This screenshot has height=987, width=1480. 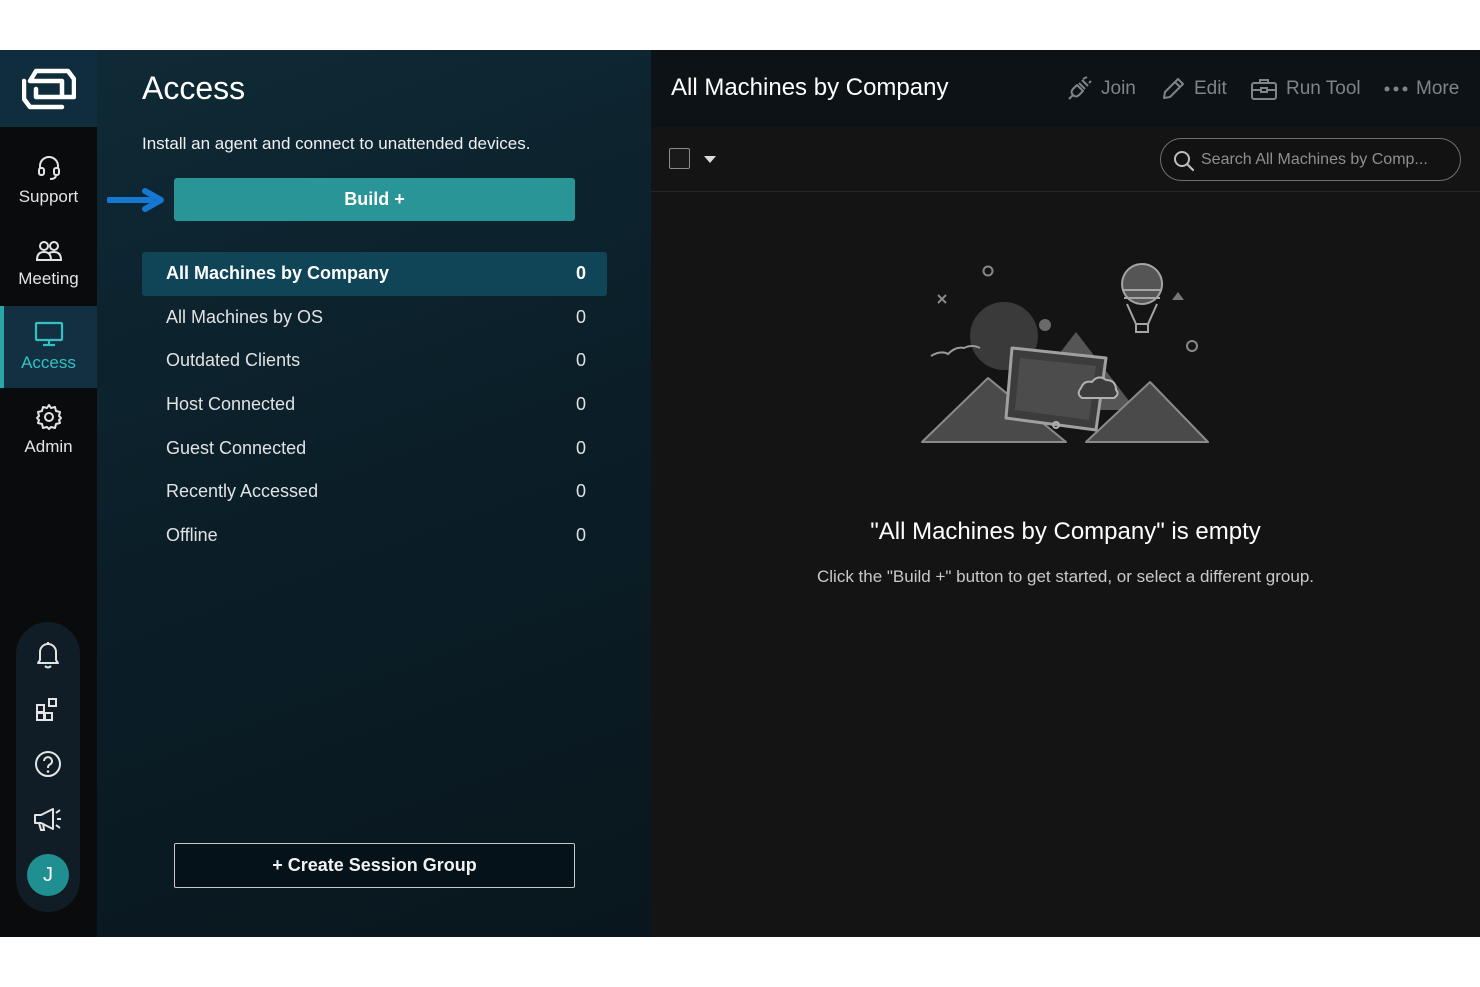 I want to click on select-all-checkbox, so click(x=679, y=158).